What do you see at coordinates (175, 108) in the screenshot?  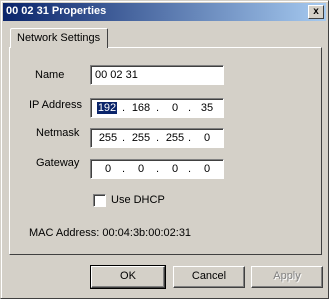 I see `ip-octet-3: 0` at bounding box center [175, 108].